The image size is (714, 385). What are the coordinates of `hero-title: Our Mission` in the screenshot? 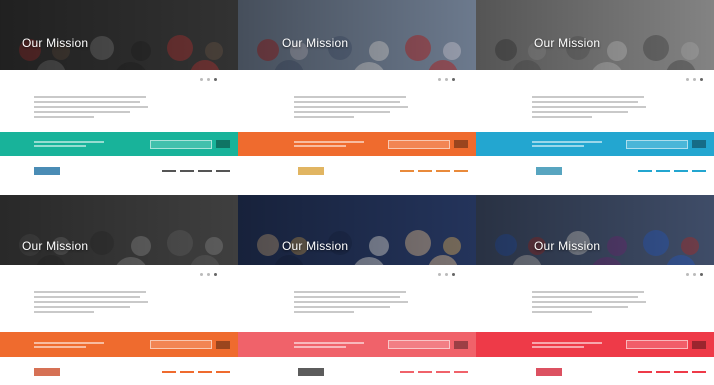 It's located at (567, 43).